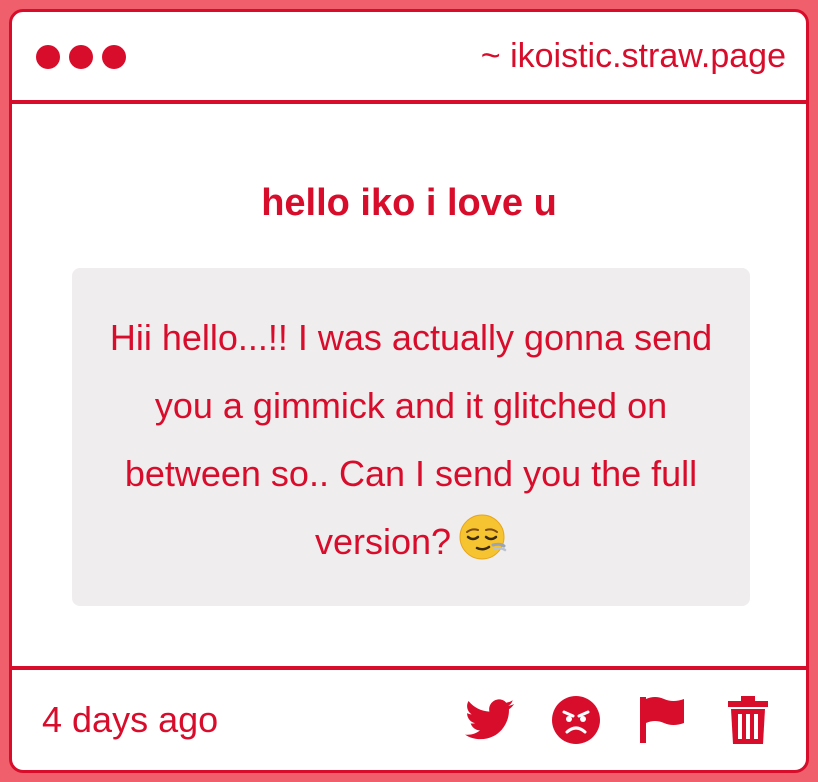 This screenshot has height=782, width=818. Describe the element at coordinates (130, 719) in the screenshot. I see `post-timestamp: 4 days ago` at that location.